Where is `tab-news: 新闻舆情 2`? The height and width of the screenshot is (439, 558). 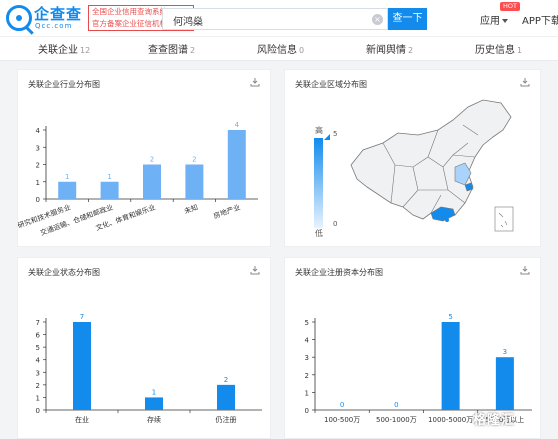 tab-news: 新闻舆情 2 is located at coordinates (389, 48).